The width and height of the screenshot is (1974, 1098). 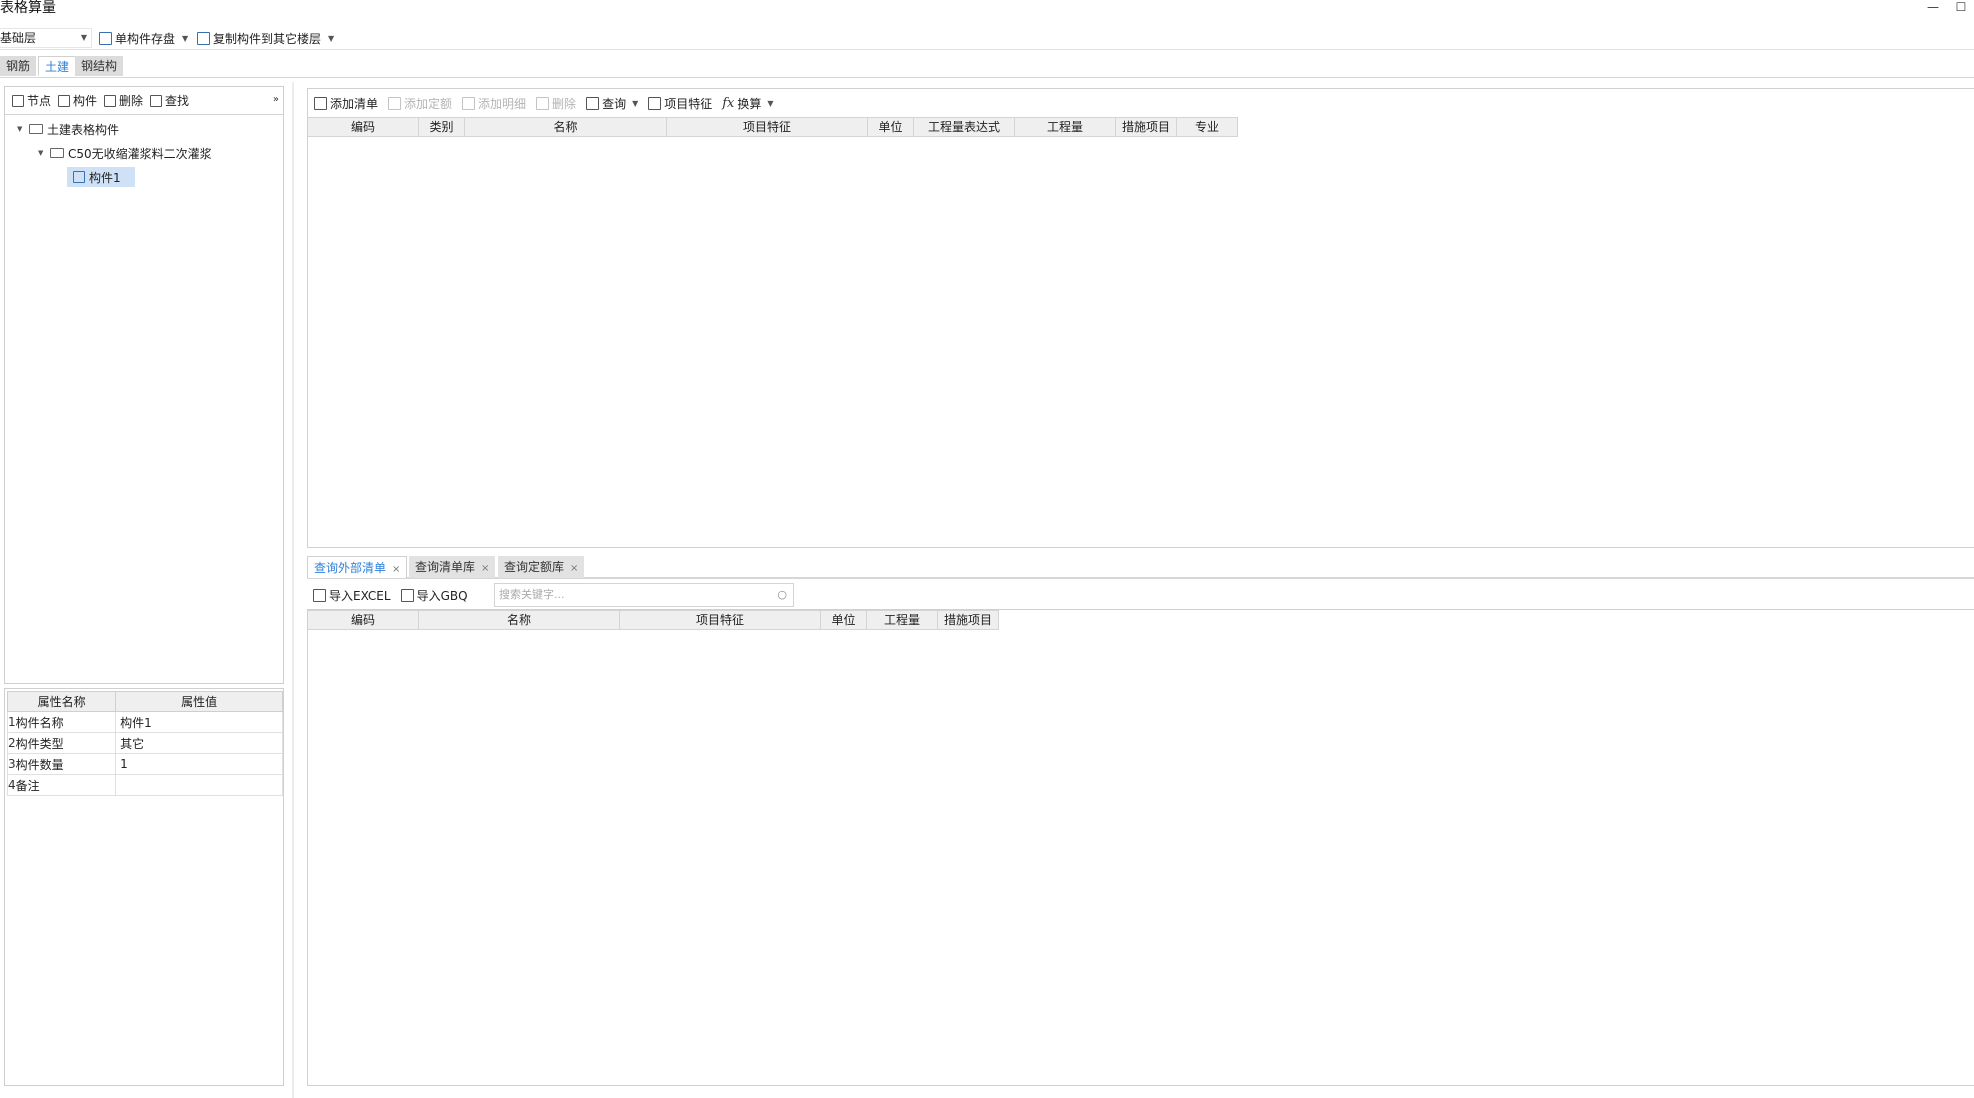 I want to click on bill-toolbar: 添加清单 添加定额 添加明细 删除 查询 ▼ 项目特征 fx 换算 ▼, so click(x=543, y=103).